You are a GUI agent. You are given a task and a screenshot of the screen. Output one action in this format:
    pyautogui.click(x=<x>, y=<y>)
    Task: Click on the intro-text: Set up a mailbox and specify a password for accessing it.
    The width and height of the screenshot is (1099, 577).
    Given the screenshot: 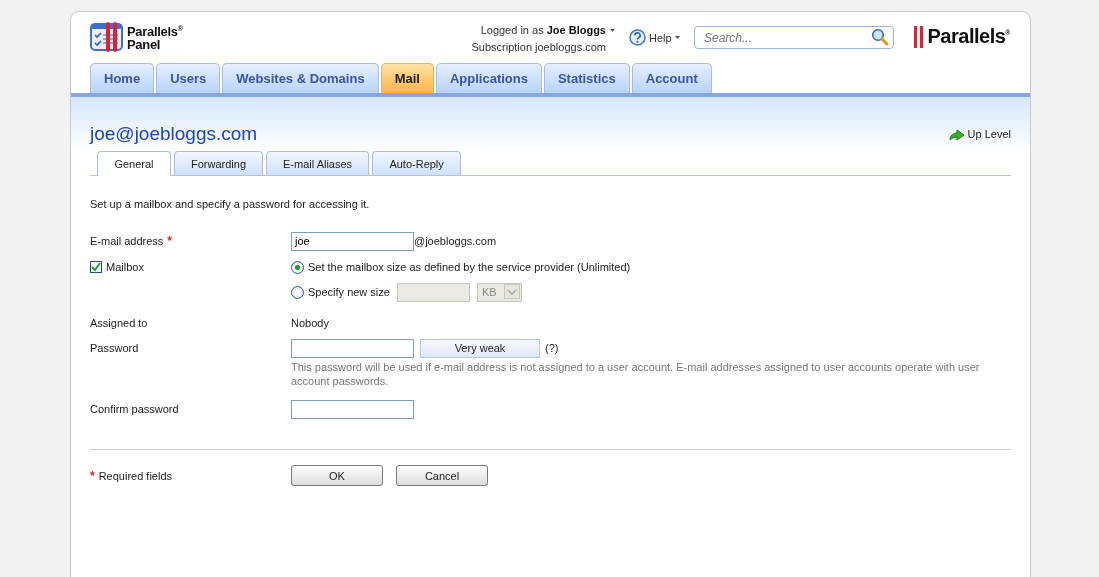 What is the action you would take?
    pyautogui.click(x=230, y=204)
    